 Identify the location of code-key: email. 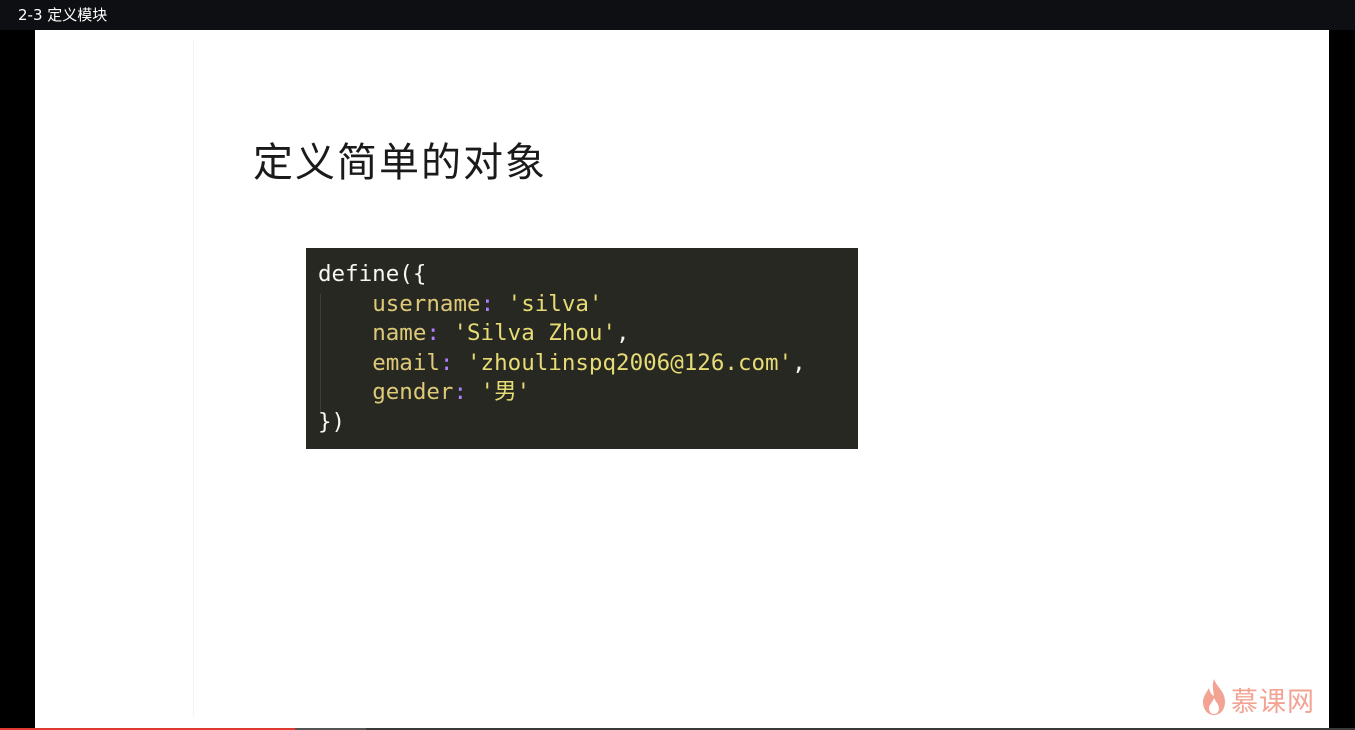
(406, 362).